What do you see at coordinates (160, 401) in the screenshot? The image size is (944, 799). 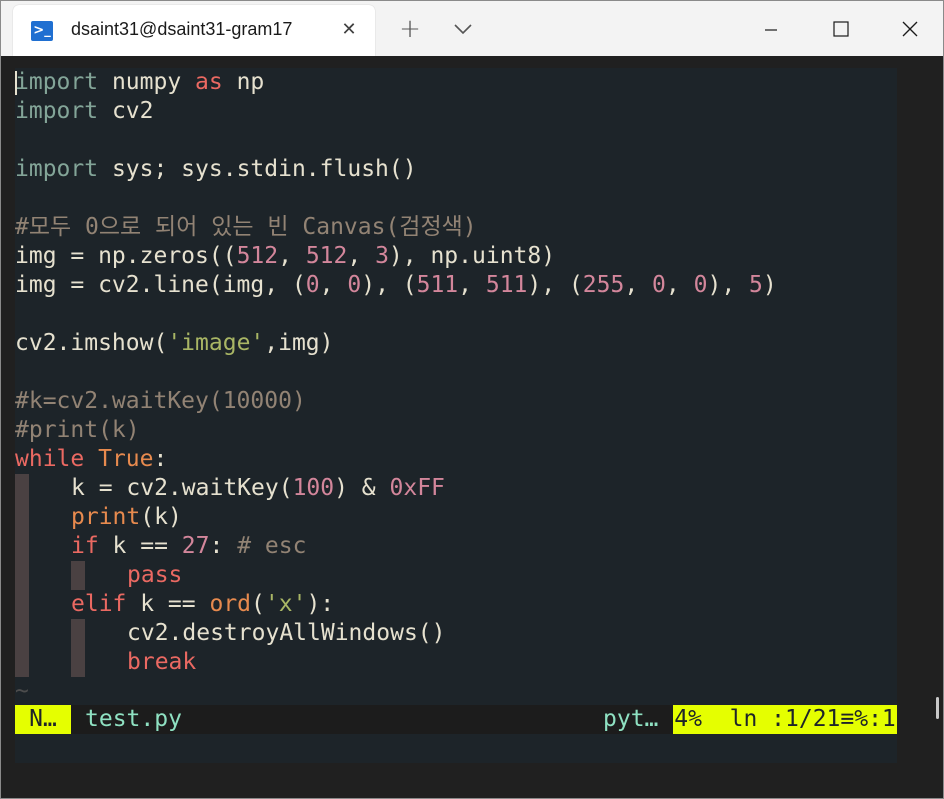 I see `comment: #k=cv2.waitKey(10000)` at bounding box center [160, 401].